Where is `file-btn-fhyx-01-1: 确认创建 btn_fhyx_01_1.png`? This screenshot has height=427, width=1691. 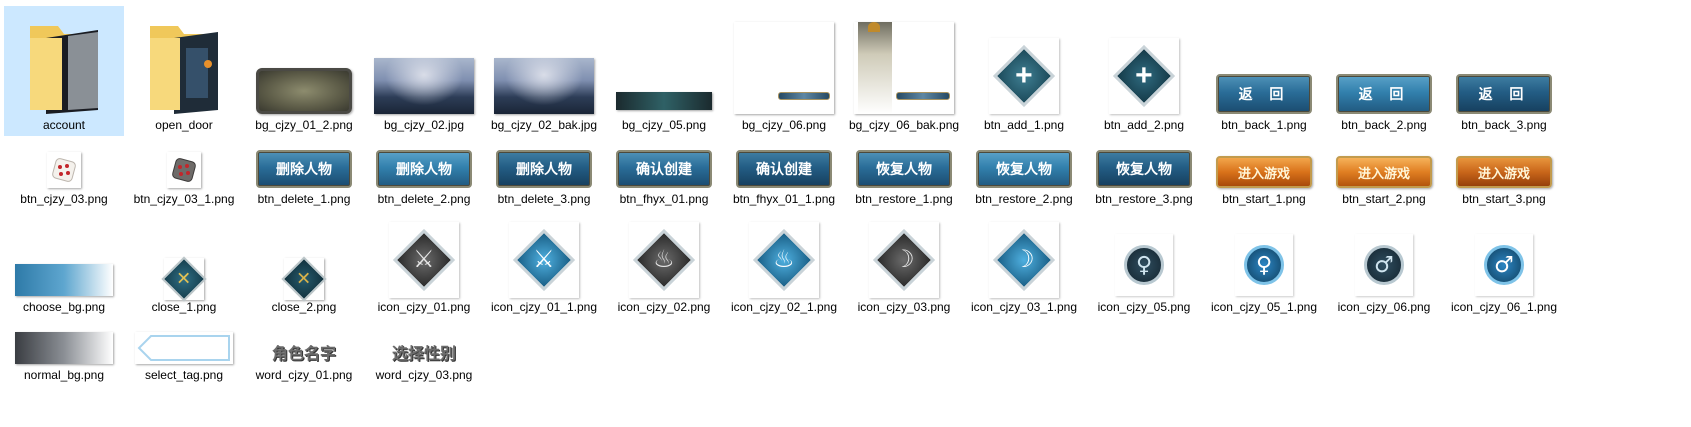
file-btn-fhyx-01-1: 确认创建 btn_fhyx_01_1.png is located at coordinates (784, 175).